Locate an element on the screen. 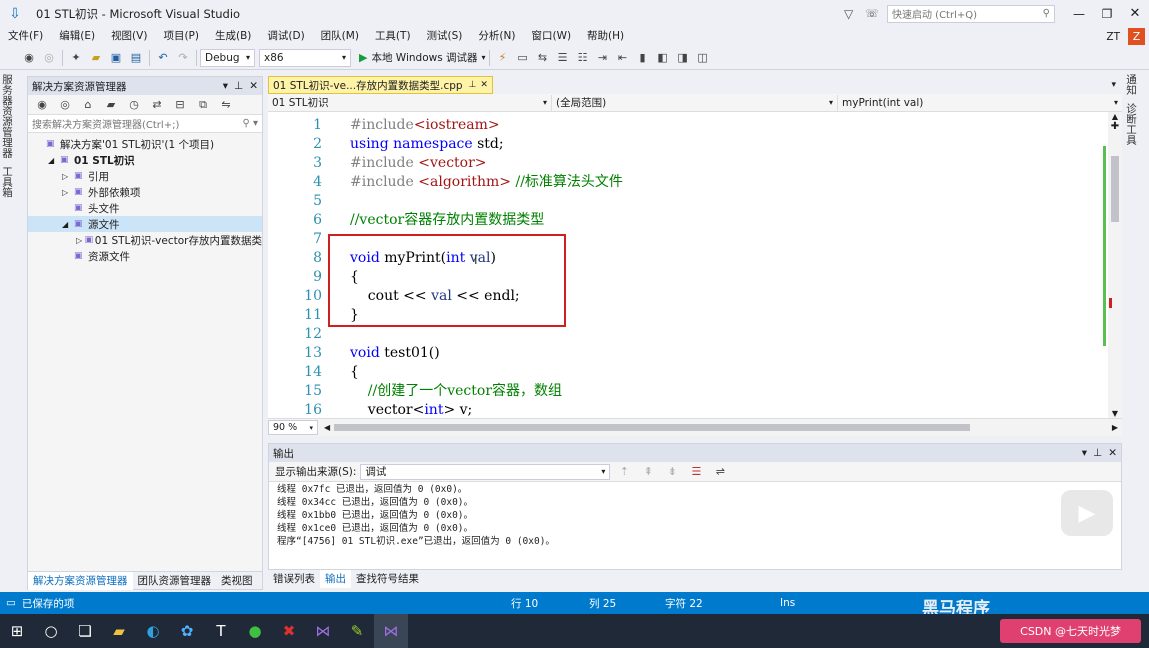 The height and width of the screenshot is (648, 1149). member-nav-select: myPrint(int val) ▾ is located at coordinates (979, 102).